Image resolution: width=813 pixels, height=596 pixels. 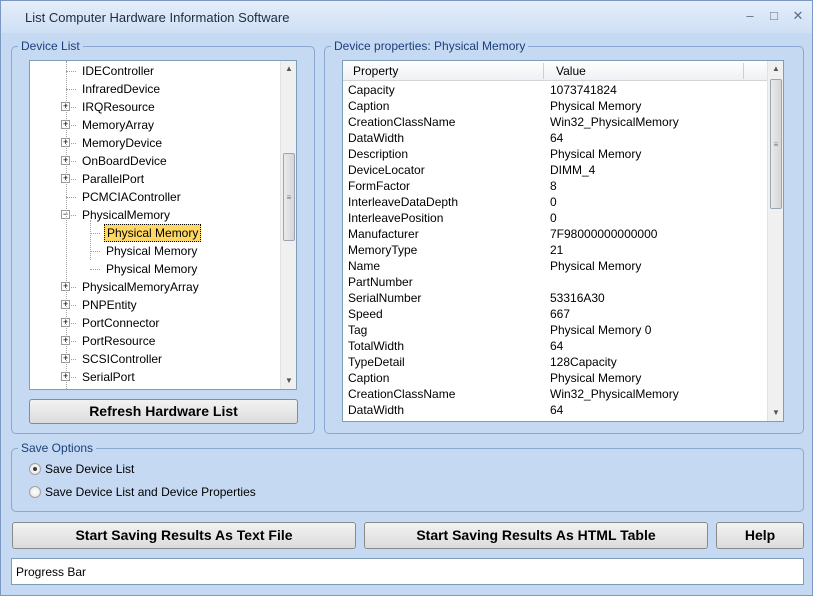 What do you see at coordinates (113, 179) in the screenshot?
I see `tree-item-label: ParallelPort` at bounding box center [113, 179].